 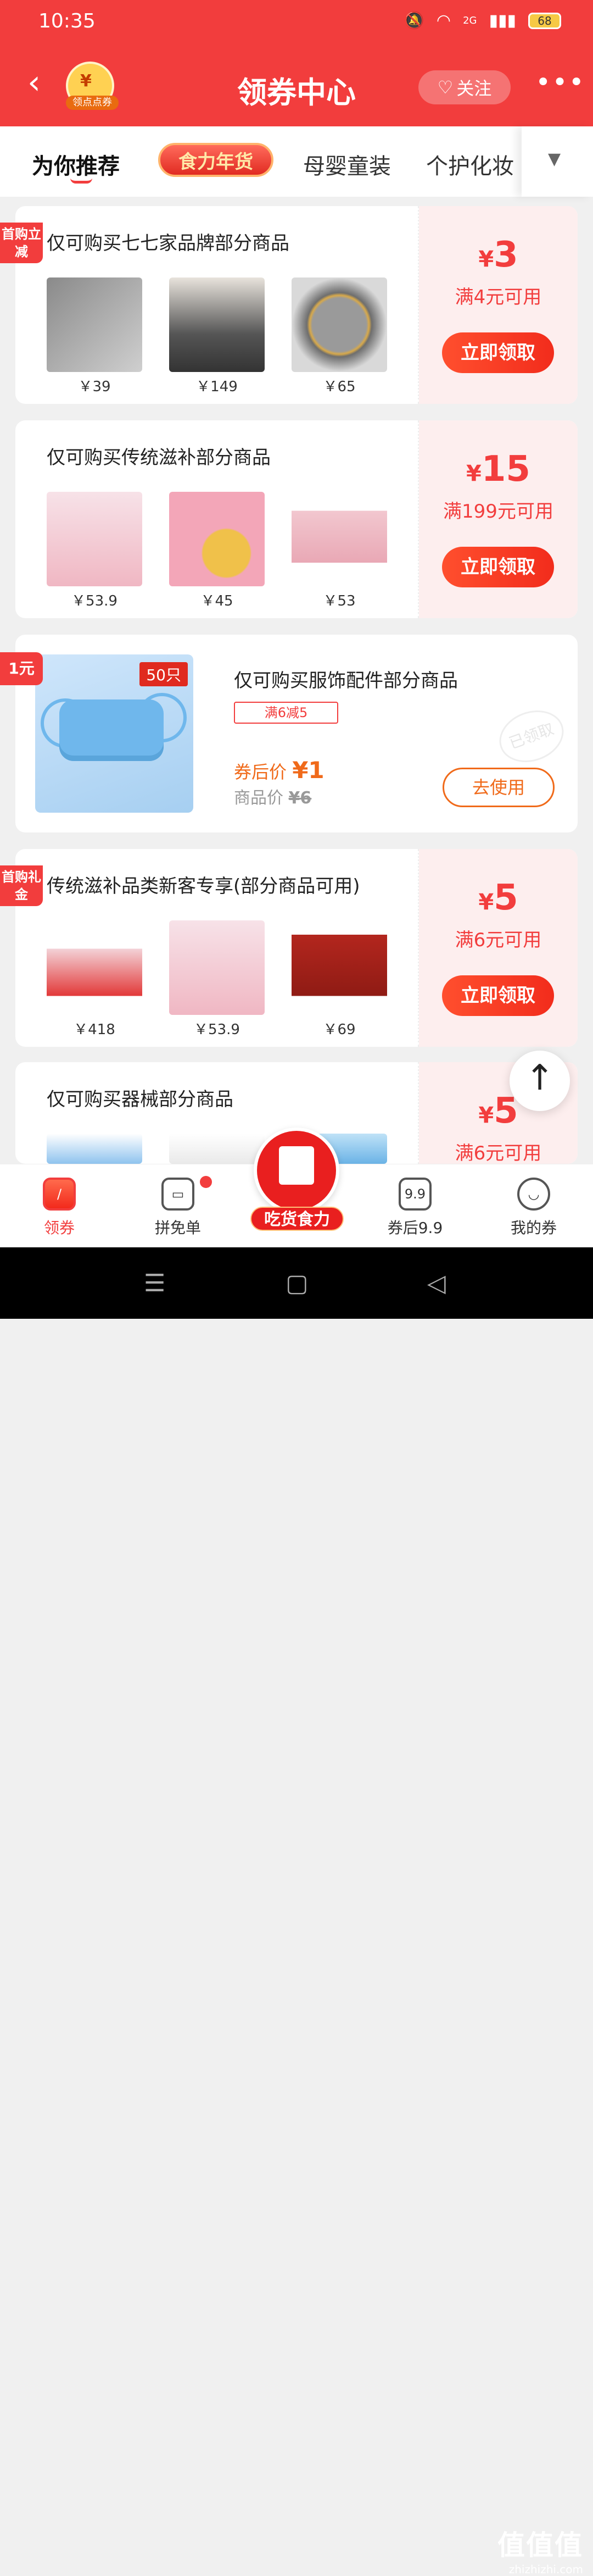 What do you see at coordinates (297, 1219) in the screenshot?
I see `nav-foodie-power: 吃货食力` at bounding box center [297, 1219].